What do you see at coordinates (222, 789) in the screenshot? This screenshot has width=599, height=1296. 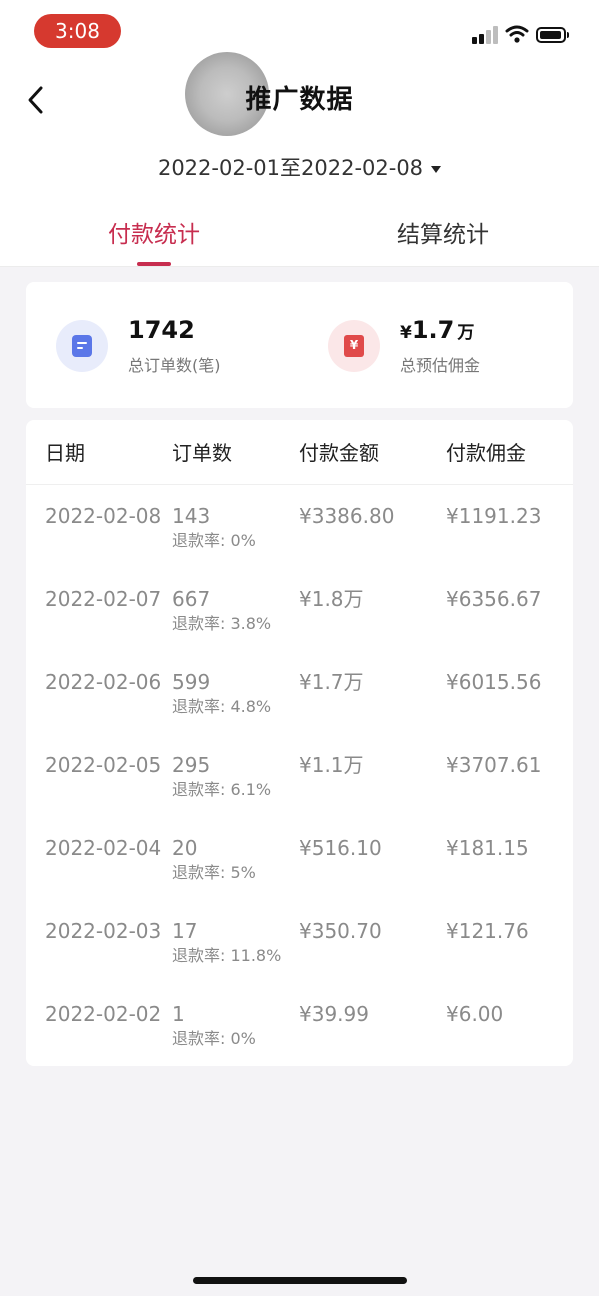 I see `row-refund-rate: 退款率: 6.1%` at bounding box center [222, 789].